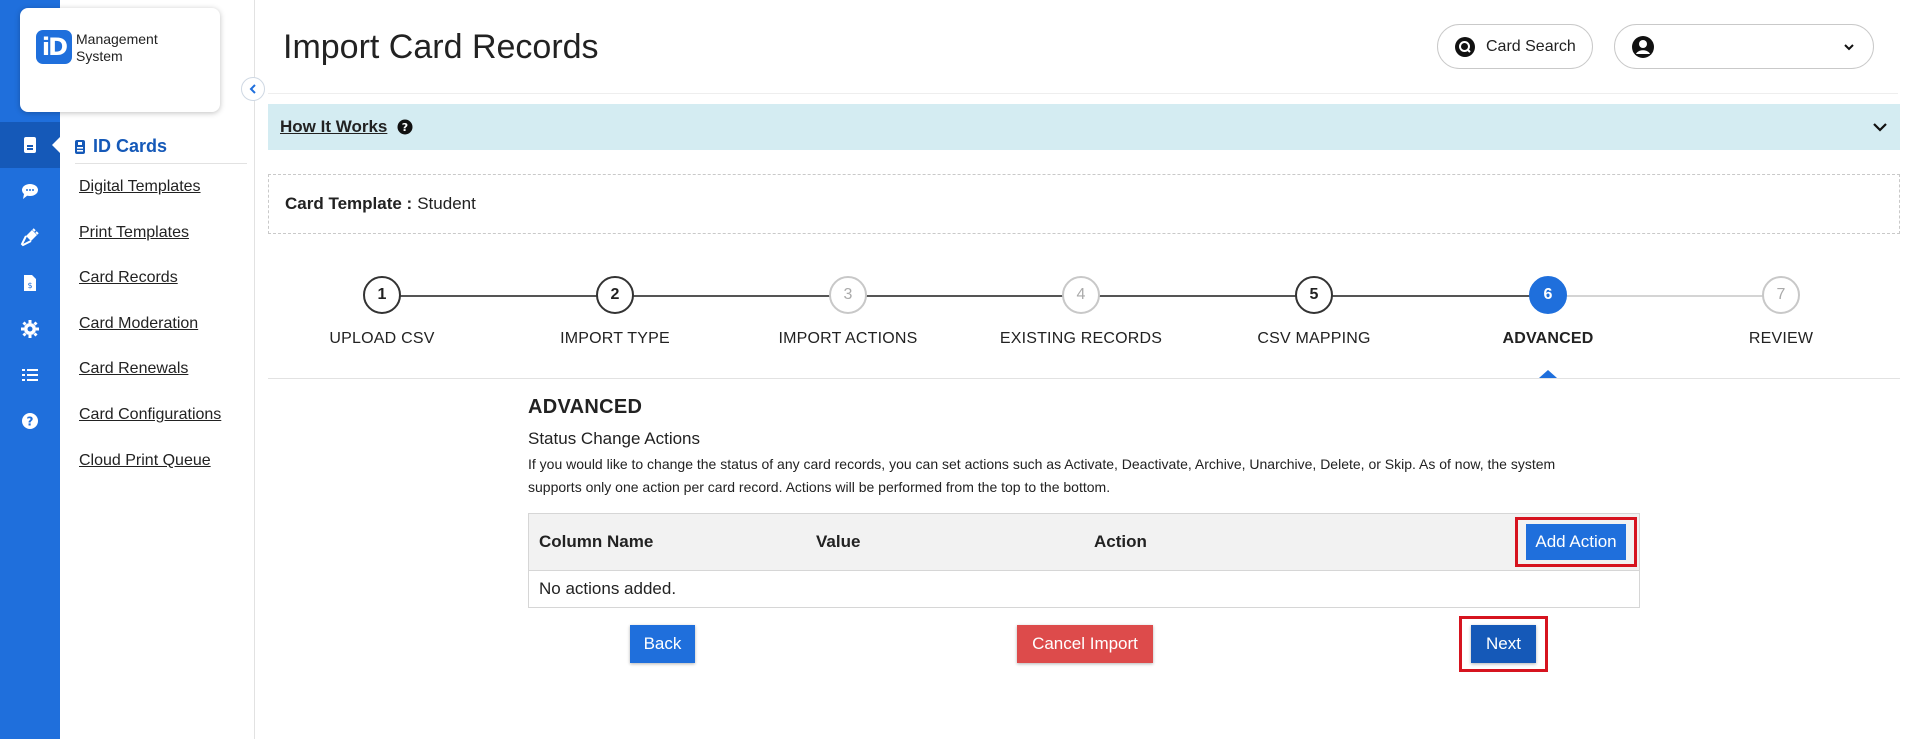 This screenshot has height=739, width=1906. What do you see at coordinates (1084, 204) in the screenshot?
I see `card-template-info: Card Template : Student` at bounding box center [1084, 204].